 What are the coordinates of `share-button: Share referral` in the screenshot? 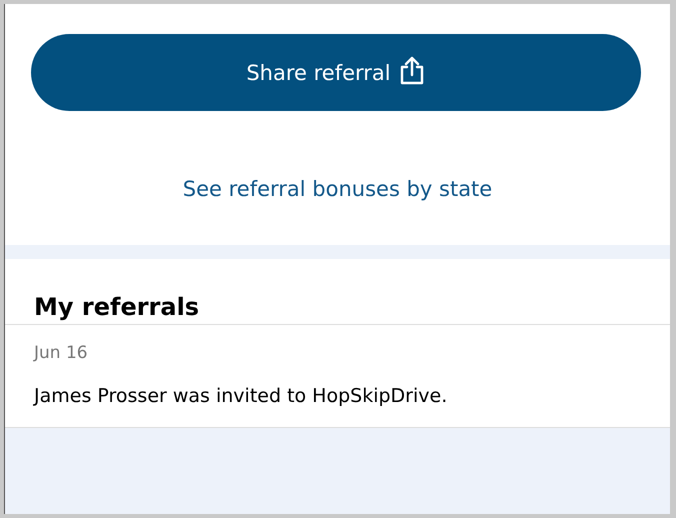 It's located at (335, 72).